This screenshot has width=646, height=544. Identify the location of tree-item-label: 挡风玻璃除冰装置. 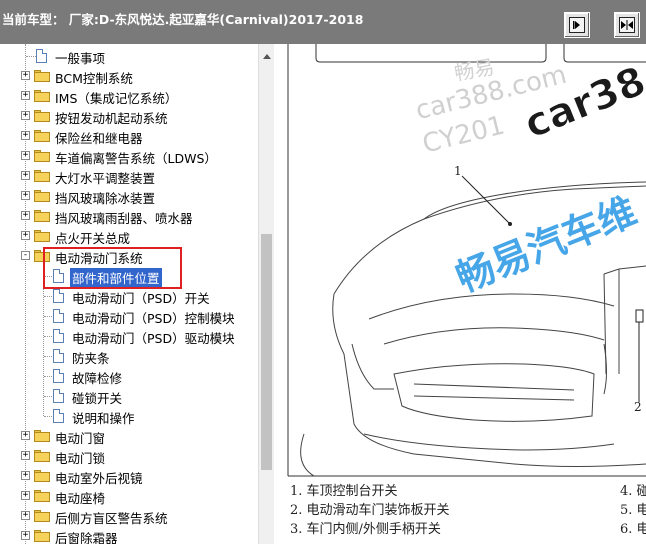
(105, 198).